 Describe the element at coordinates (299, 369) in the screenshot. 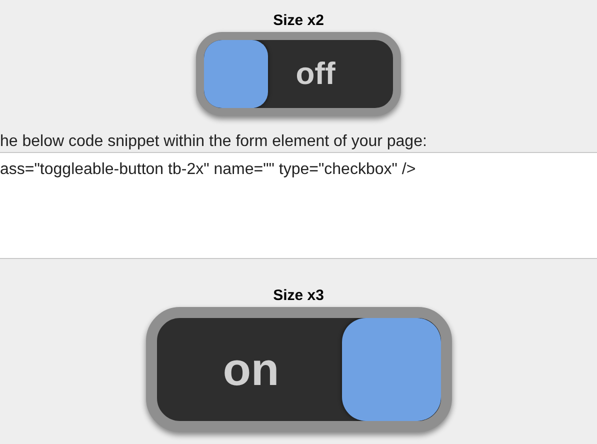

I see `toggle-switch: on` at that location.